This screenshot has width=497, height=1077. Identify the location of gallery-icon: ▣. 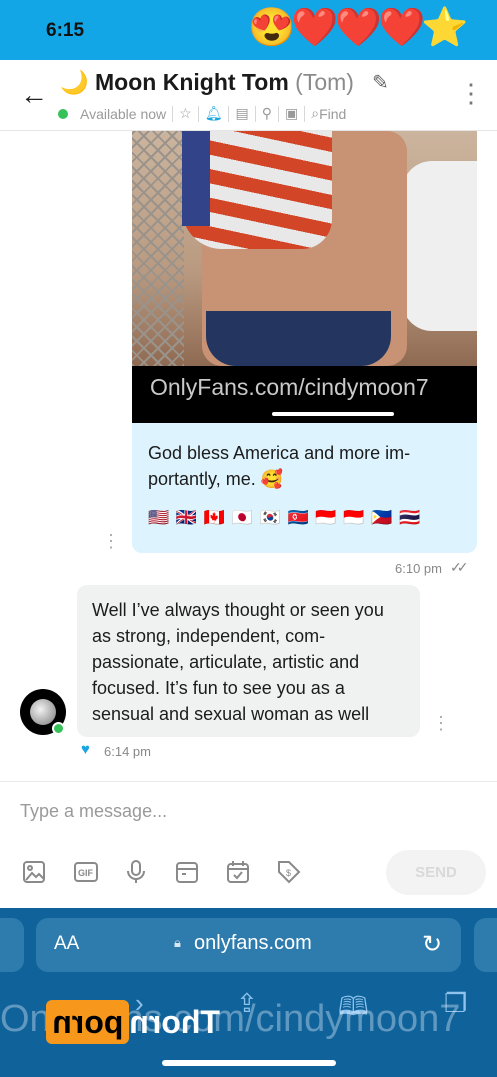
(291, 113).